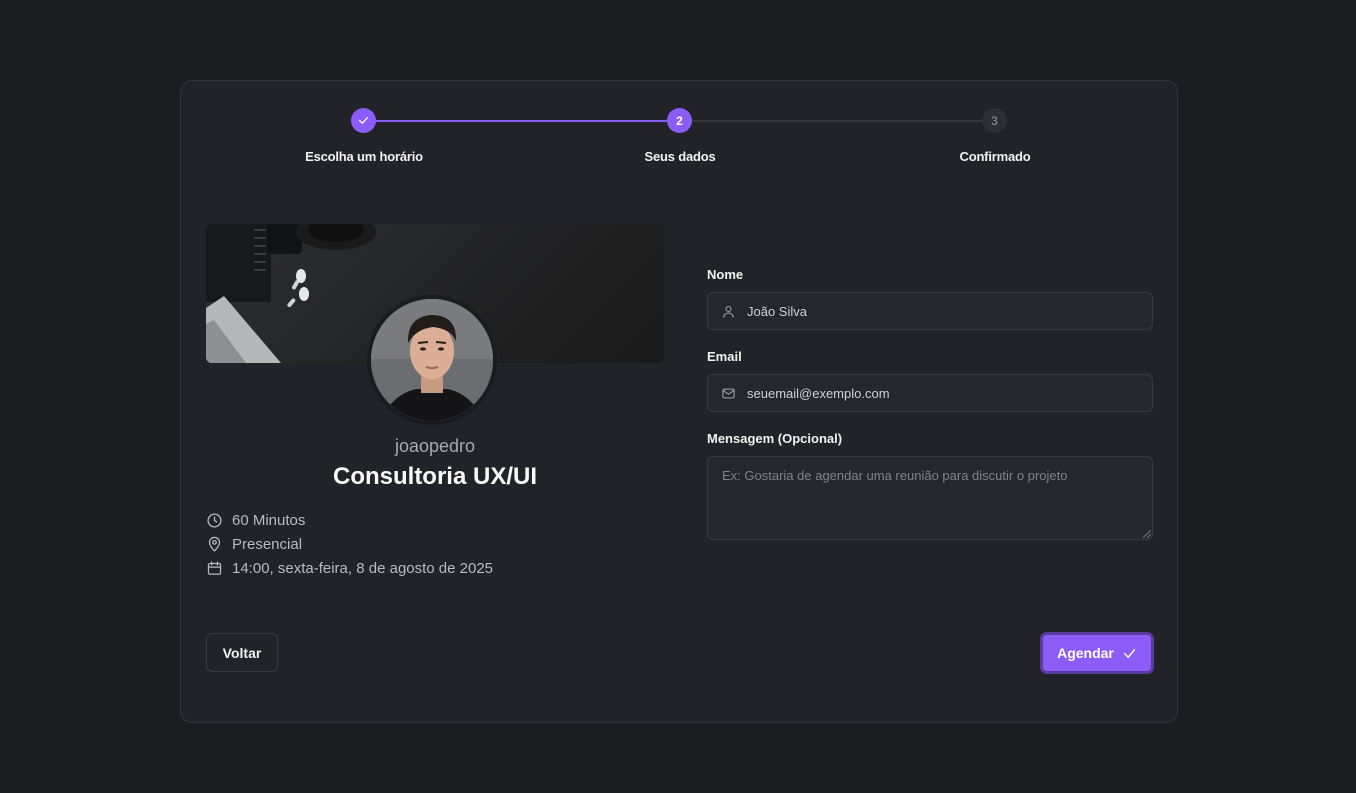 This screenshot has height=793, width=1356. Describe the element at coordinates (214, 520) in the screenshot. I see `clock-icon` at that location.